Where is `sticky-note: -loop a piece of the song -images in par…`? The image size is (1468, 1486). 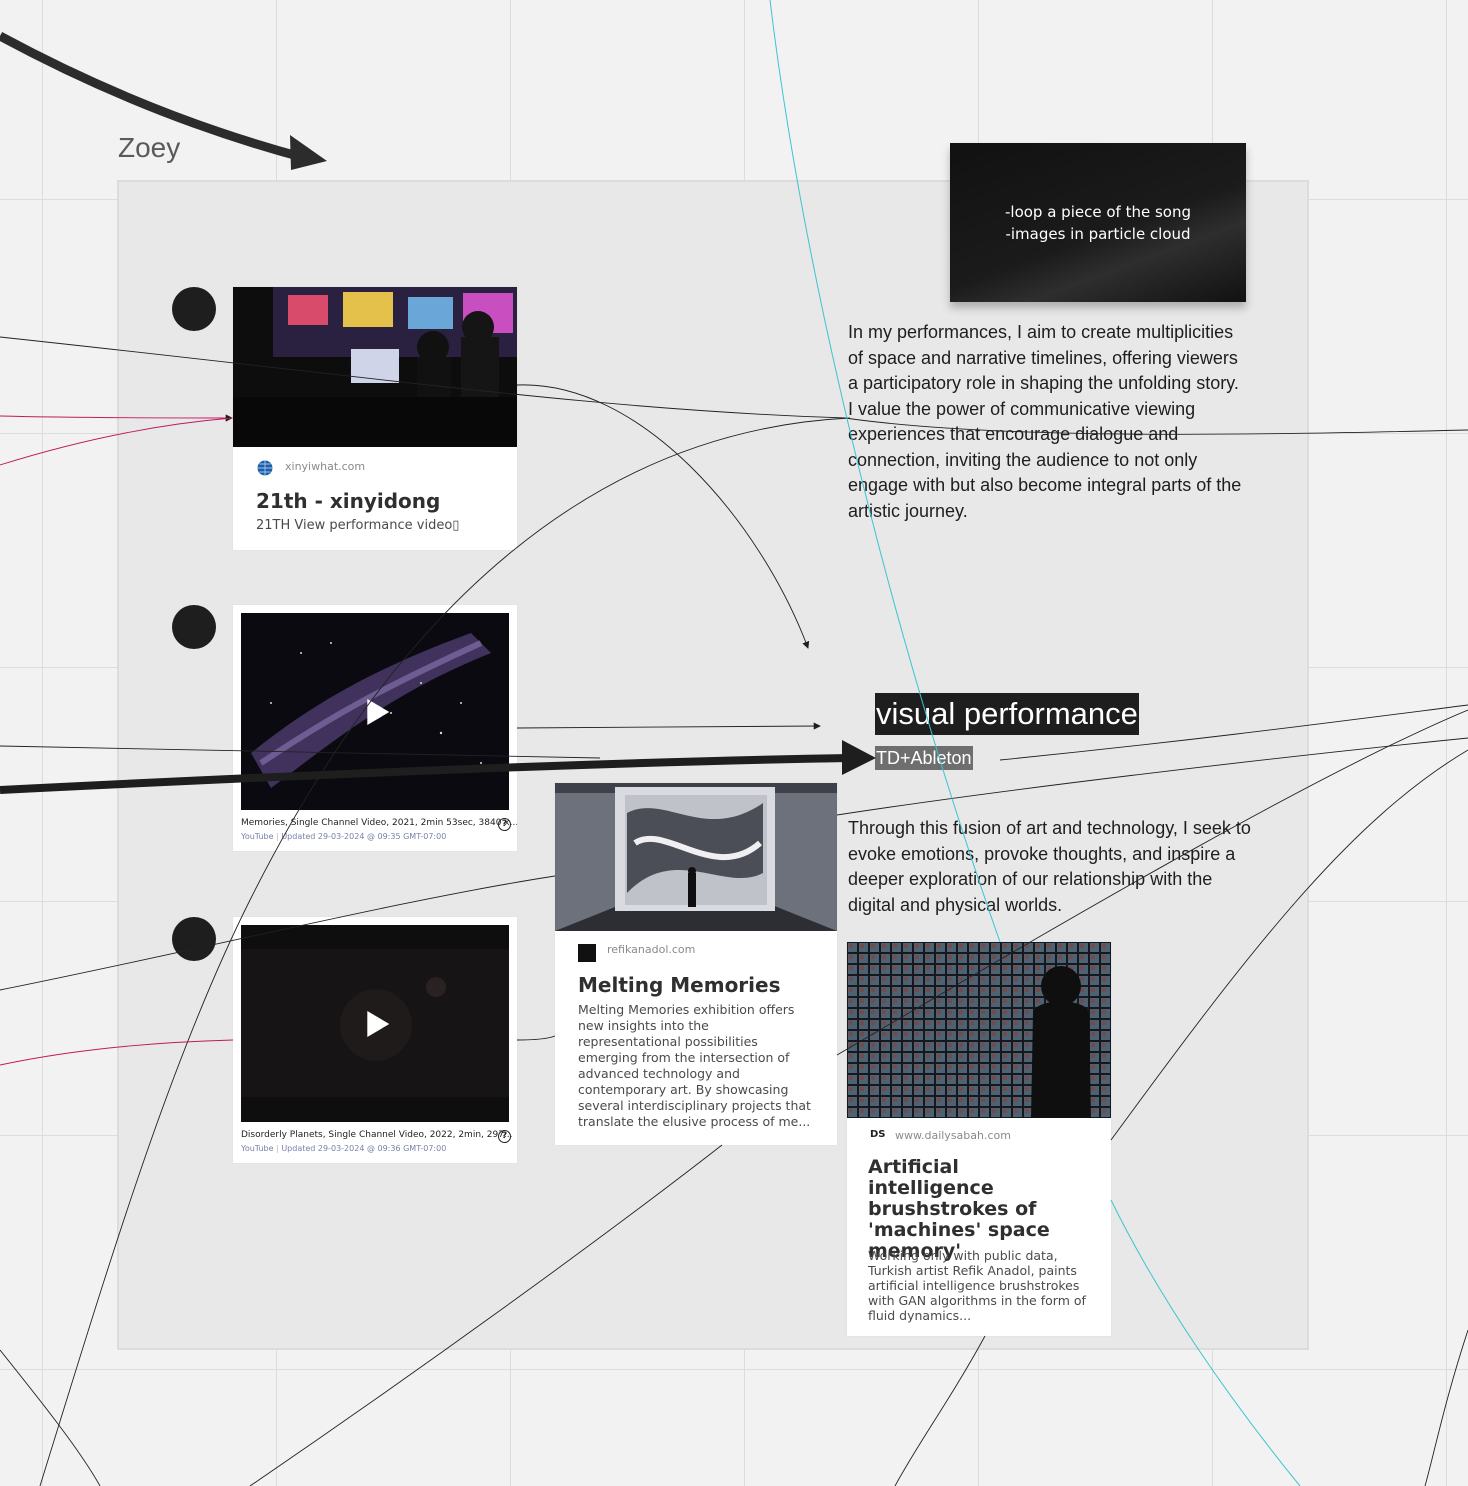 sticky-note: -loop a piece of the song -images in par… is located at coordinates (1098, 222).